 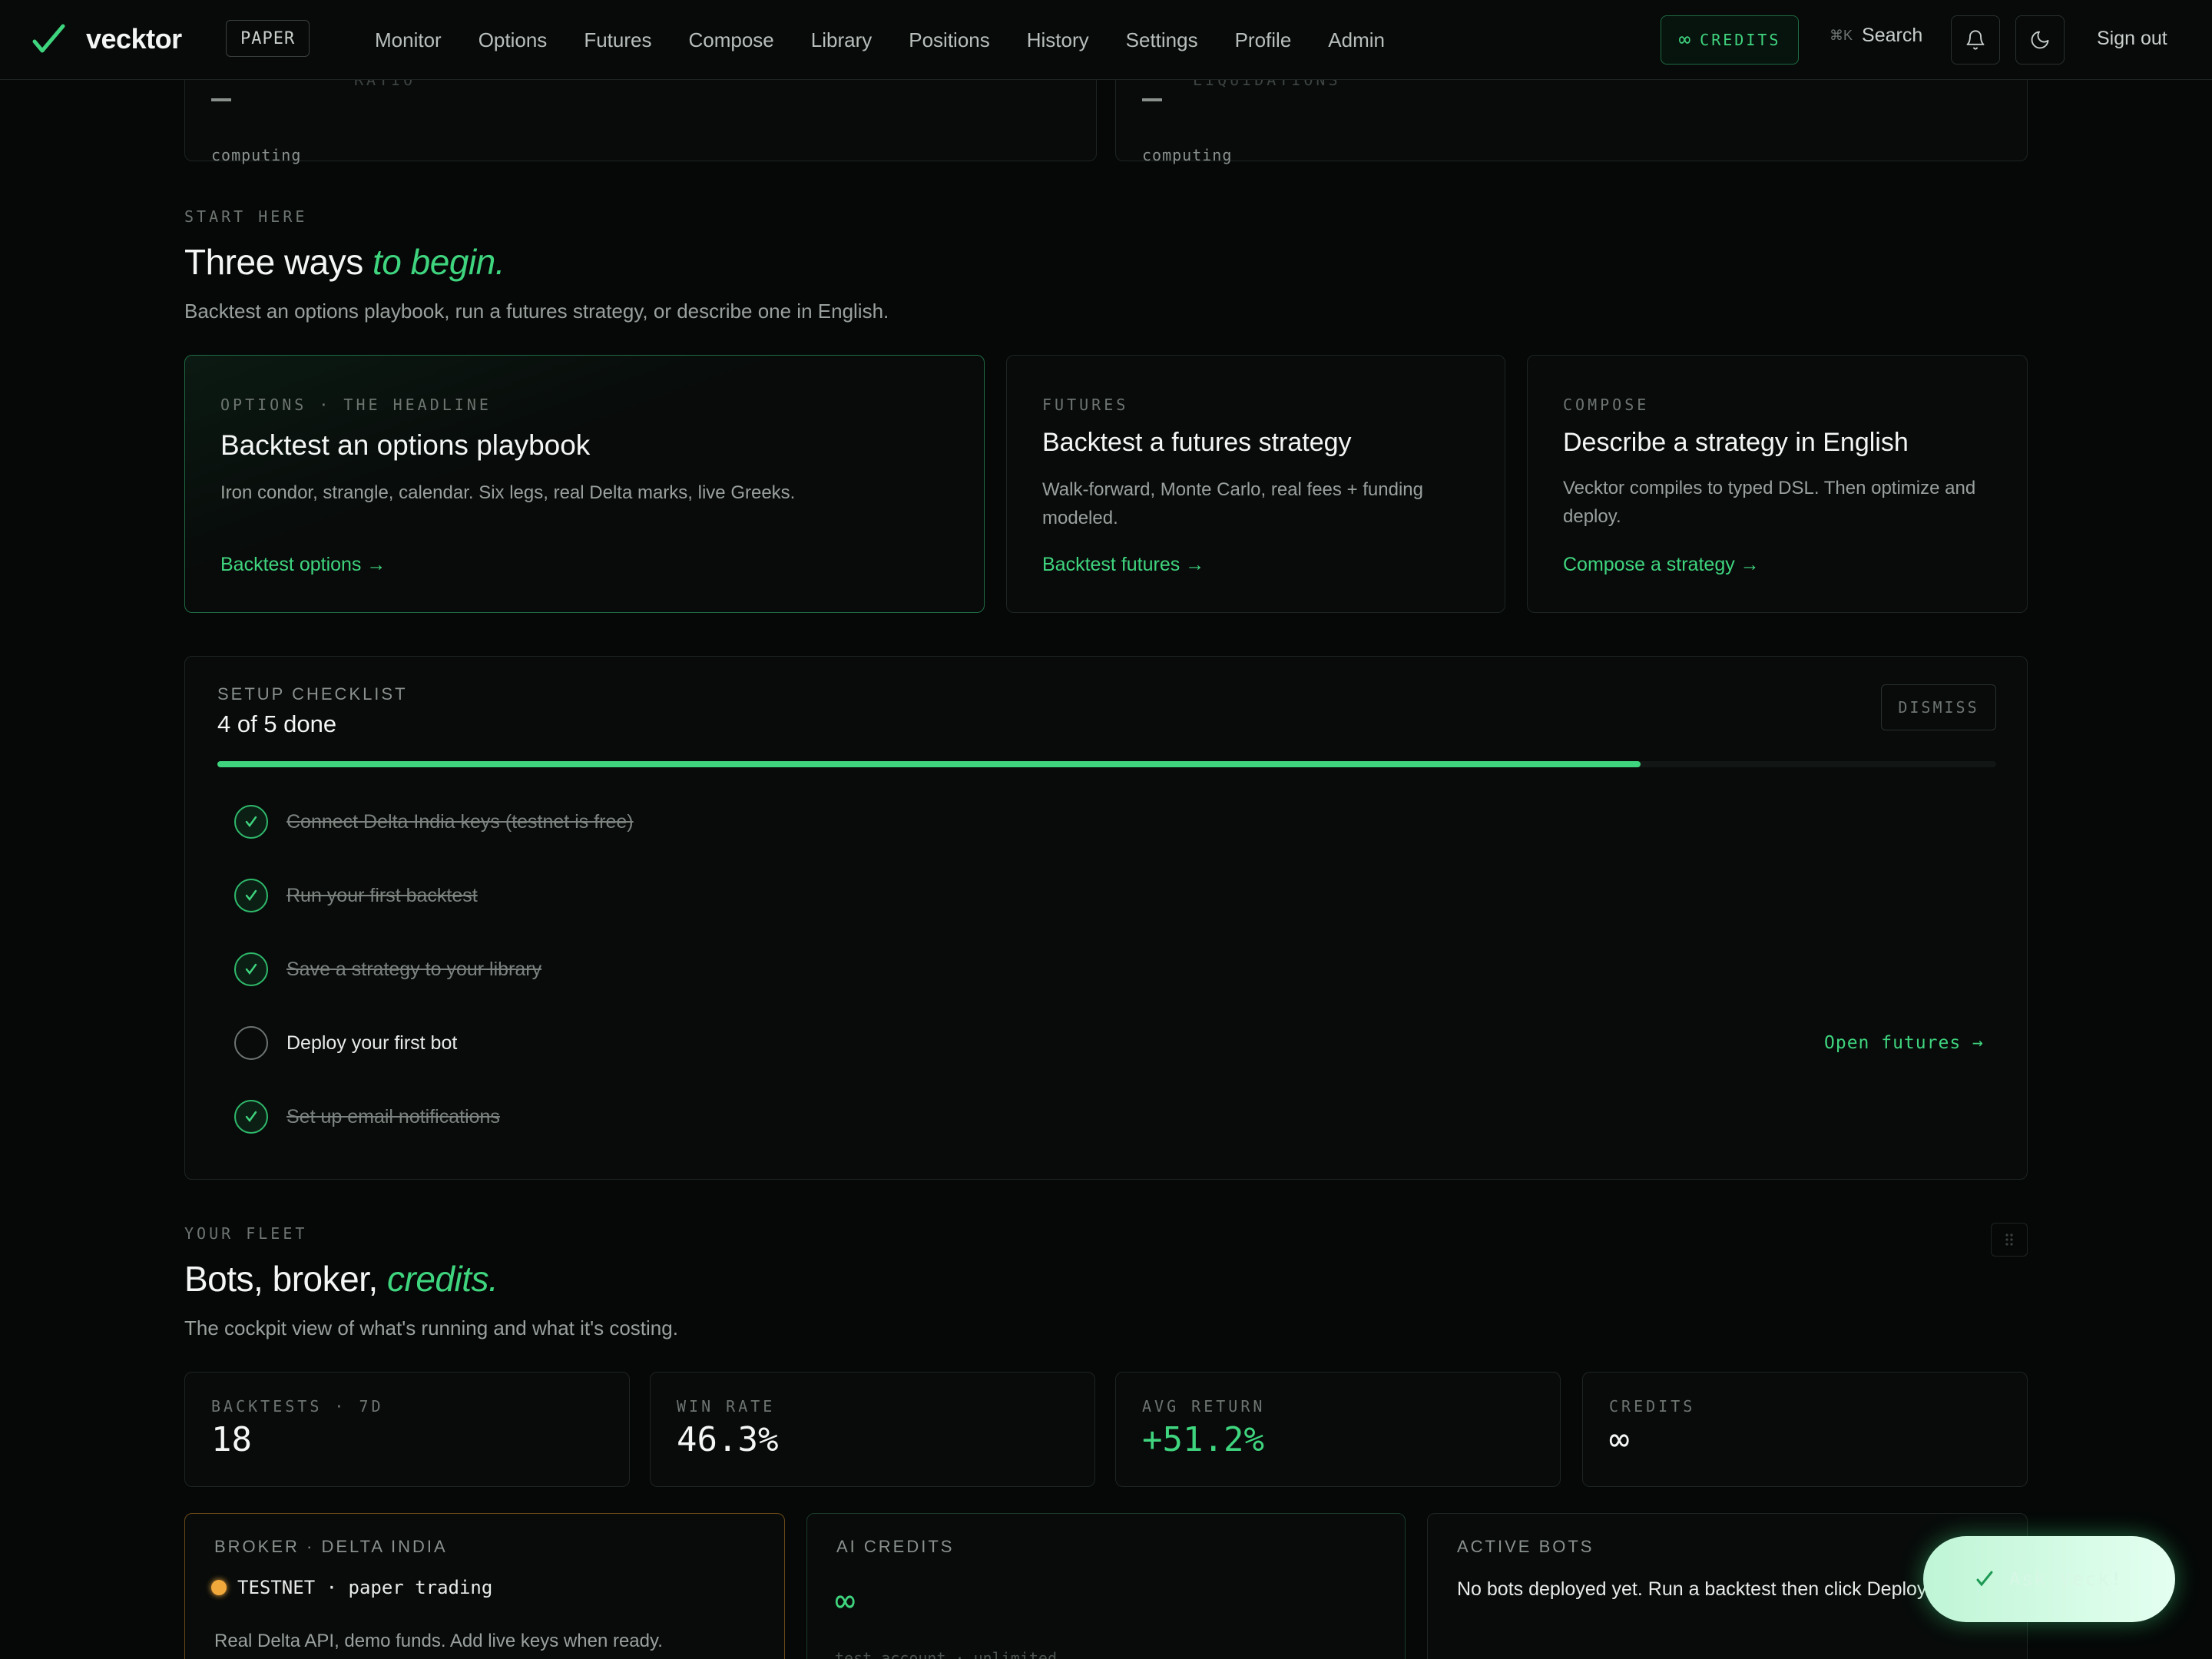 I want to click on ai-credits-eyebrow: AI CREDITS, so click(x=896, y=1546).